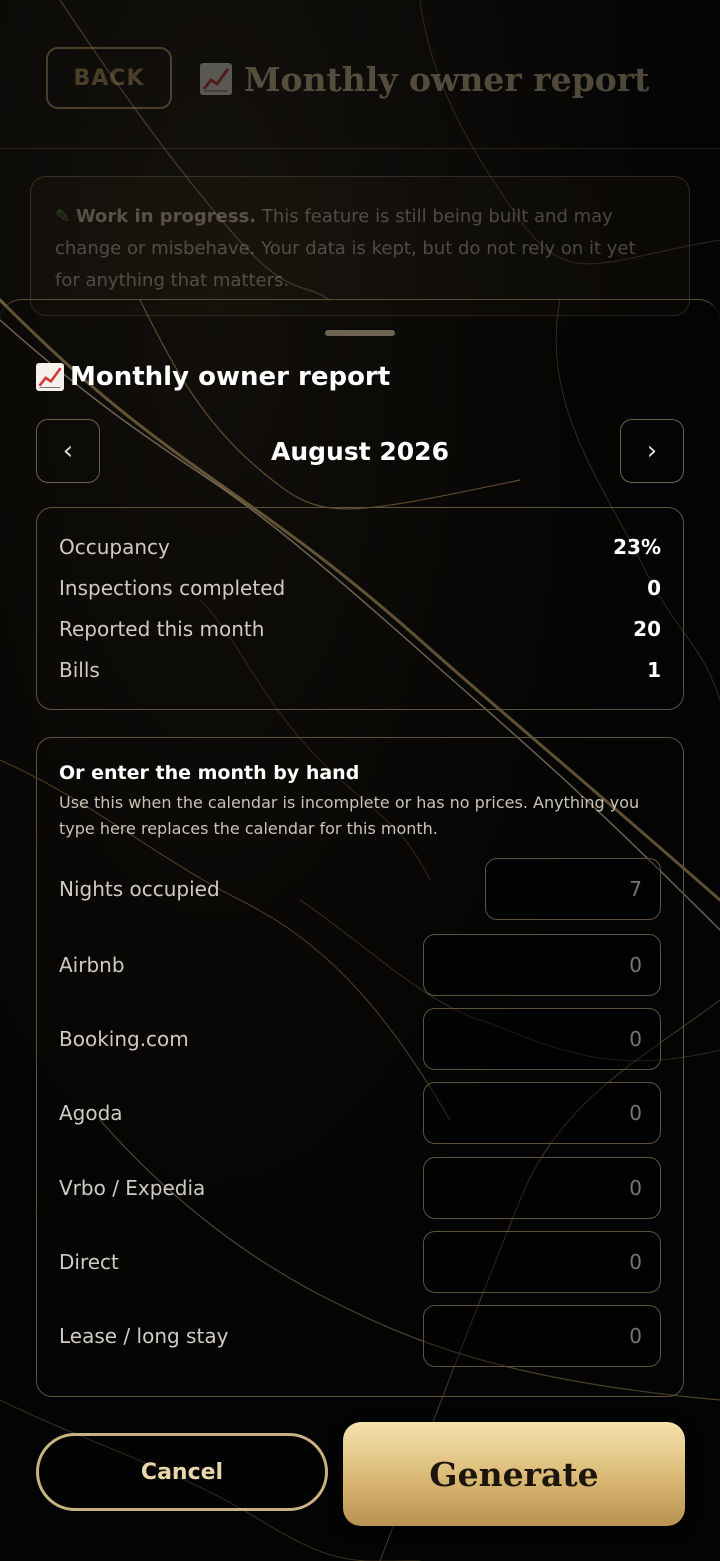 The image size is (720, 1561). Describe the element at coordinates (360, 628) in the screenshot. I see `stat-row: Reported this month 20` at that location.